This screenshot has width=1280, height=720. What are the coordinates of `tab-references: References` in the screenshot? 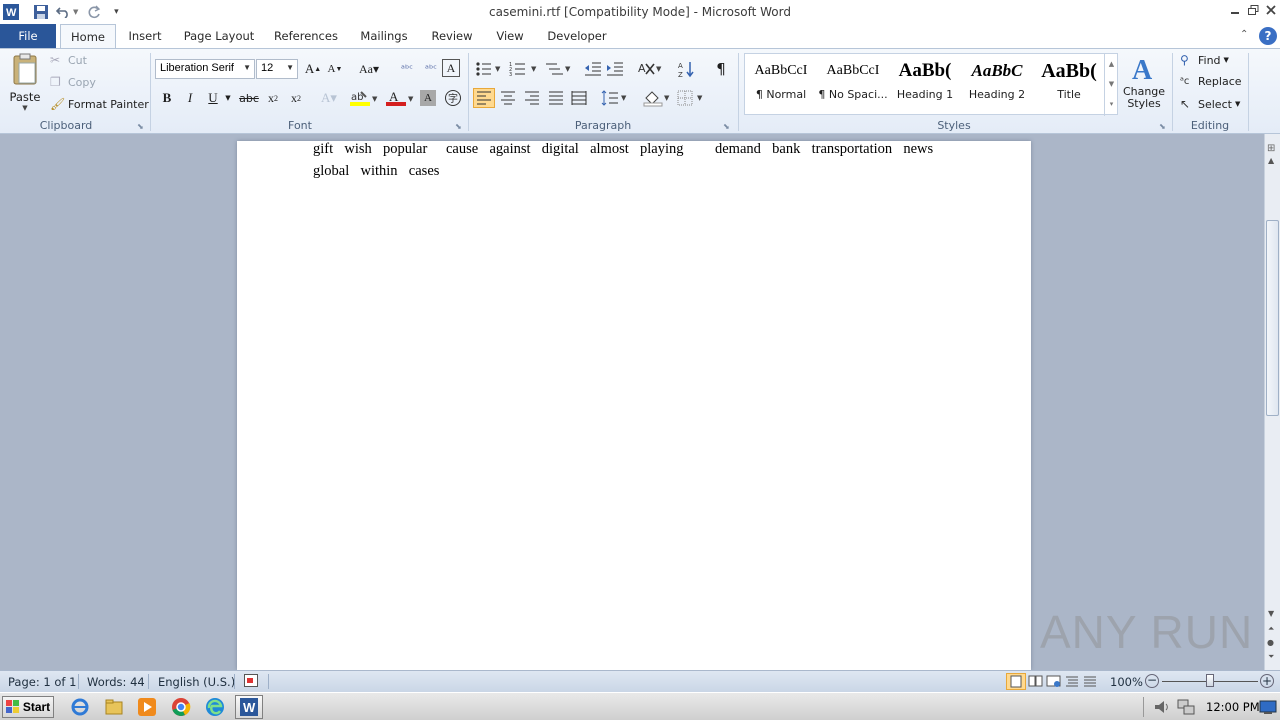 It's located at (306, 36).